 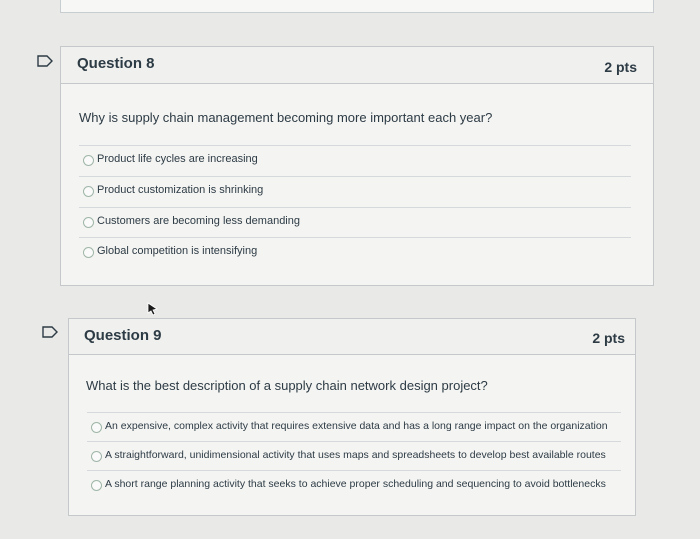 I want to click on answer-label: Product life cycles are increasing, so click(x=177, y=159).